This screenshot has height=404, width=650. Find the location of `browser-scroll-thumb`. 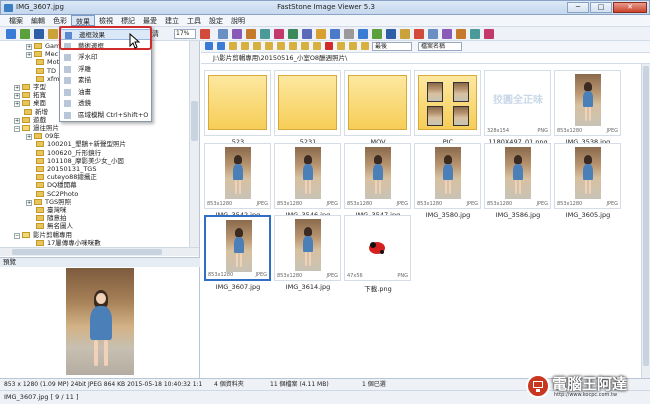

browser-scroll-thumb is located at coordinates (646, 216).